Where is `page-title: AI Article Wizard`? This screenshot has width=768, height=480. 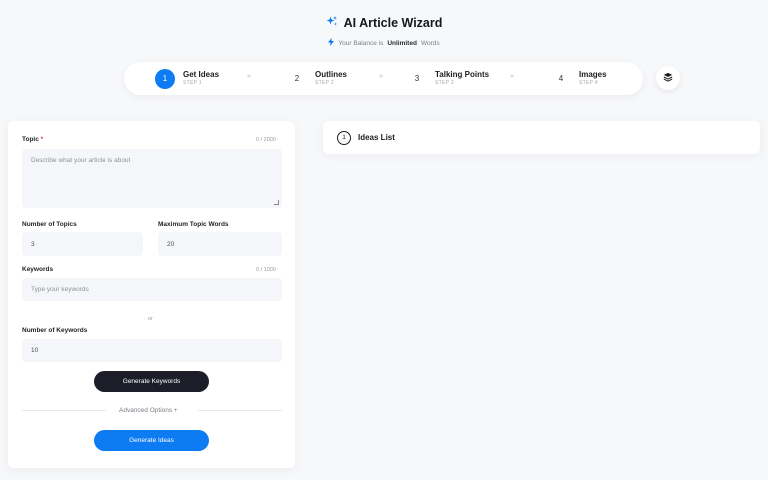
page-title: AI Article Wizard is located at coordinates (393, 23).